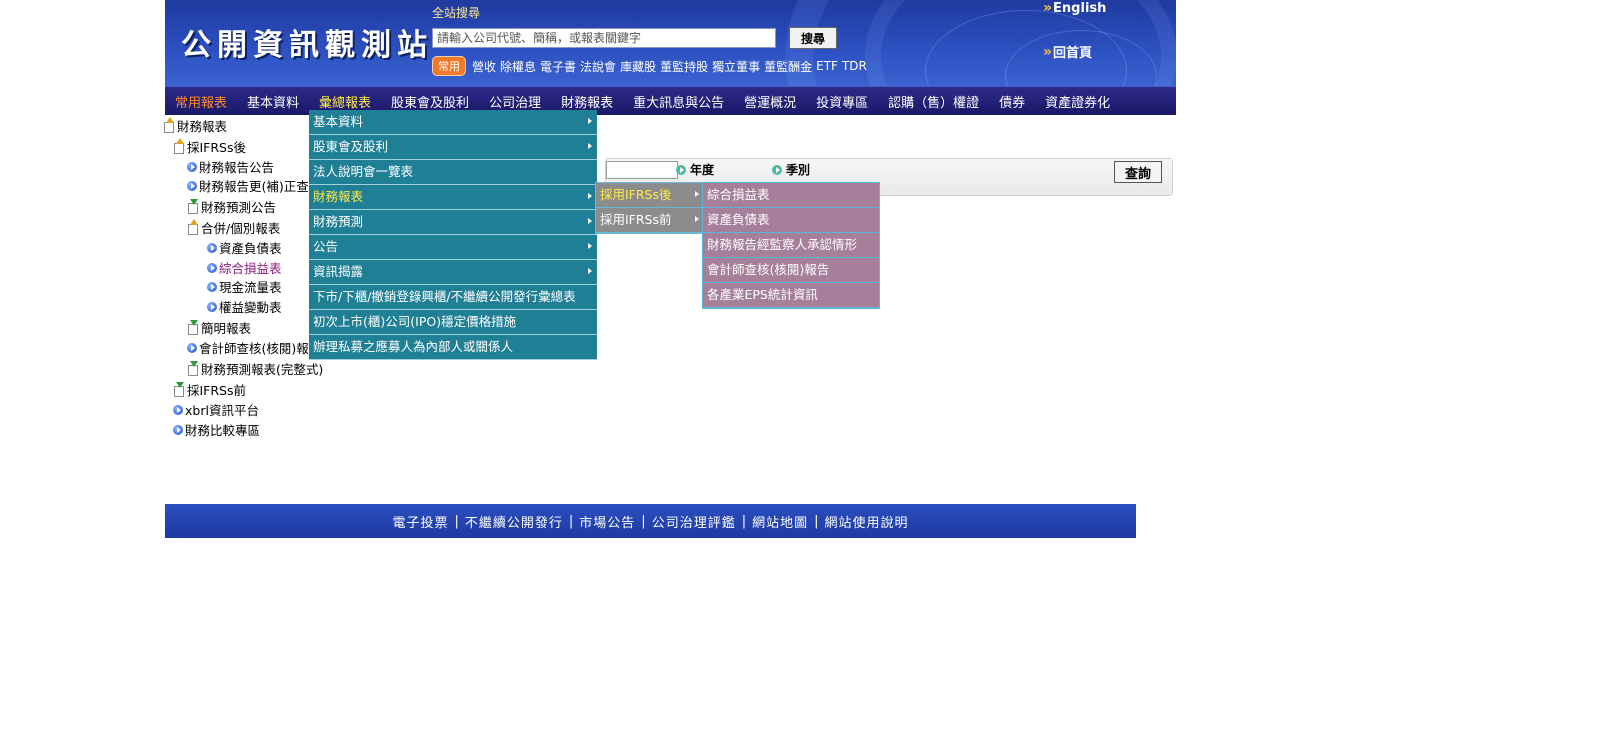 Image resolution: width=1616 pixels, height=738 pixels. I want to click on nav-common-reports: 常用報表, so click(201, 101).